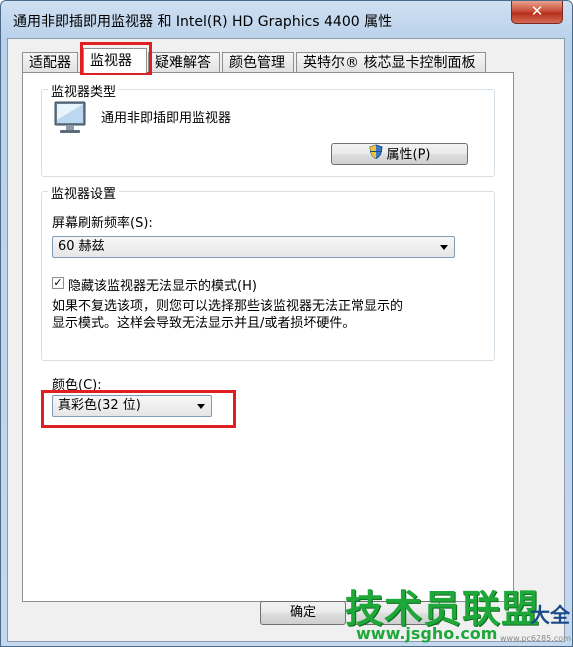  I want to click on monitor-settings-legend: 监视器设置, so click(84, 192).